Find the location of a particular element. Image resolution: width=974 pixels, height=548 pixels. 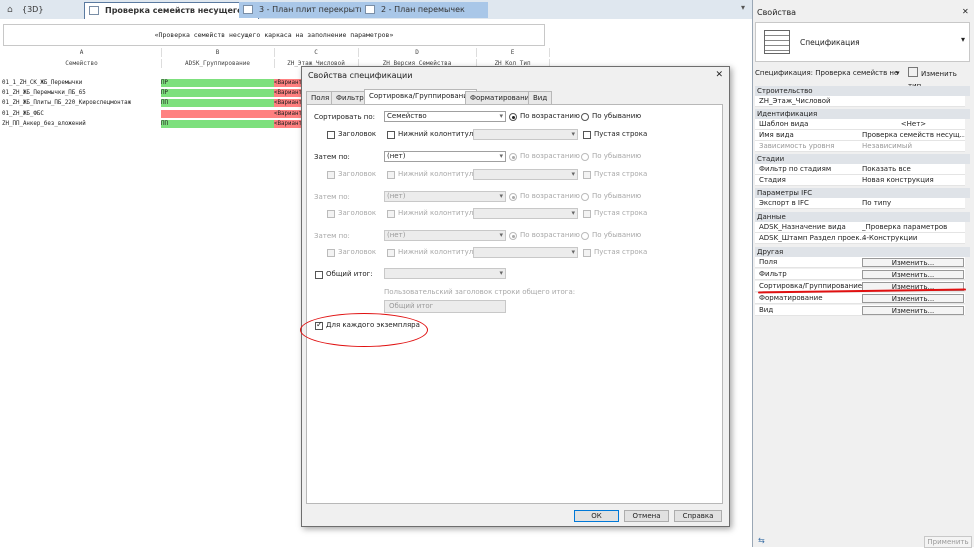

prop-level-dependency: Зависимость уровня Независимый is located at coordinates (860, 146).